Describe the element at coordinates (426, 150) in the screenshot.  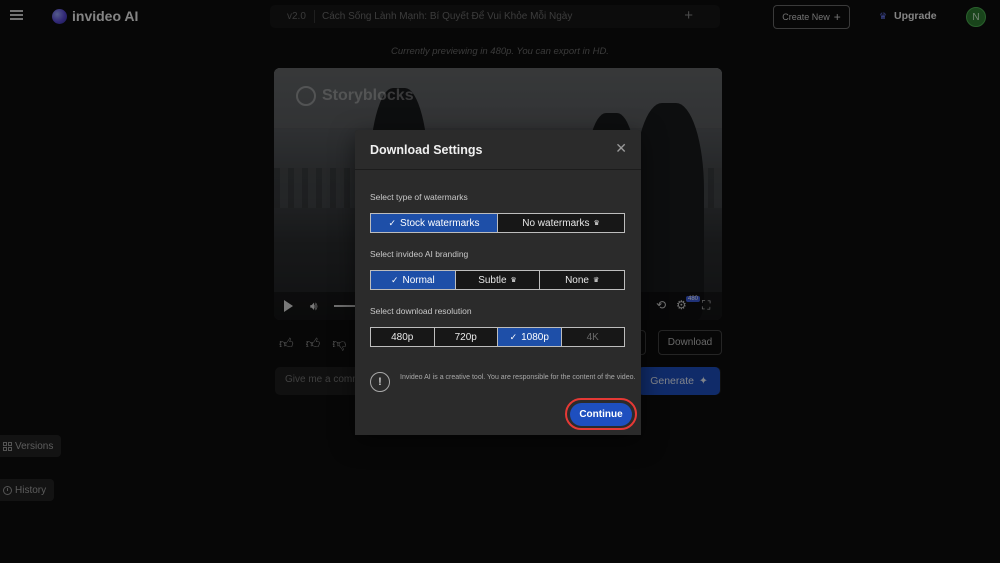
I see `modal-title: Download Settings` at that location.